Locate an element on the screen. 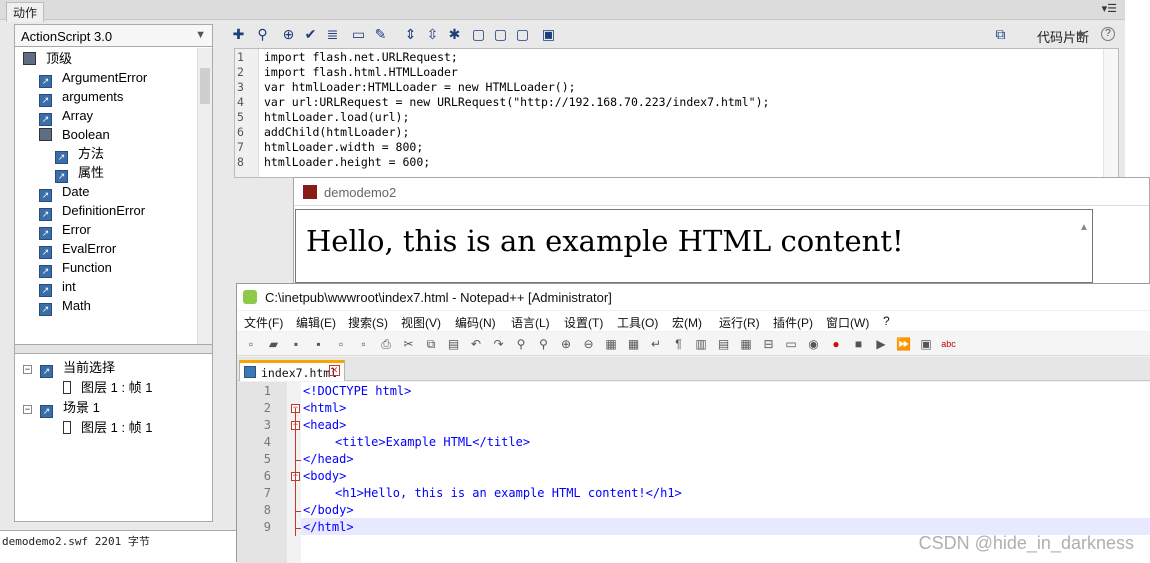 The width and height of the screenshot is (1150, 563). demo-title-bar: demodemo2 is located at coordinates (721, 192).